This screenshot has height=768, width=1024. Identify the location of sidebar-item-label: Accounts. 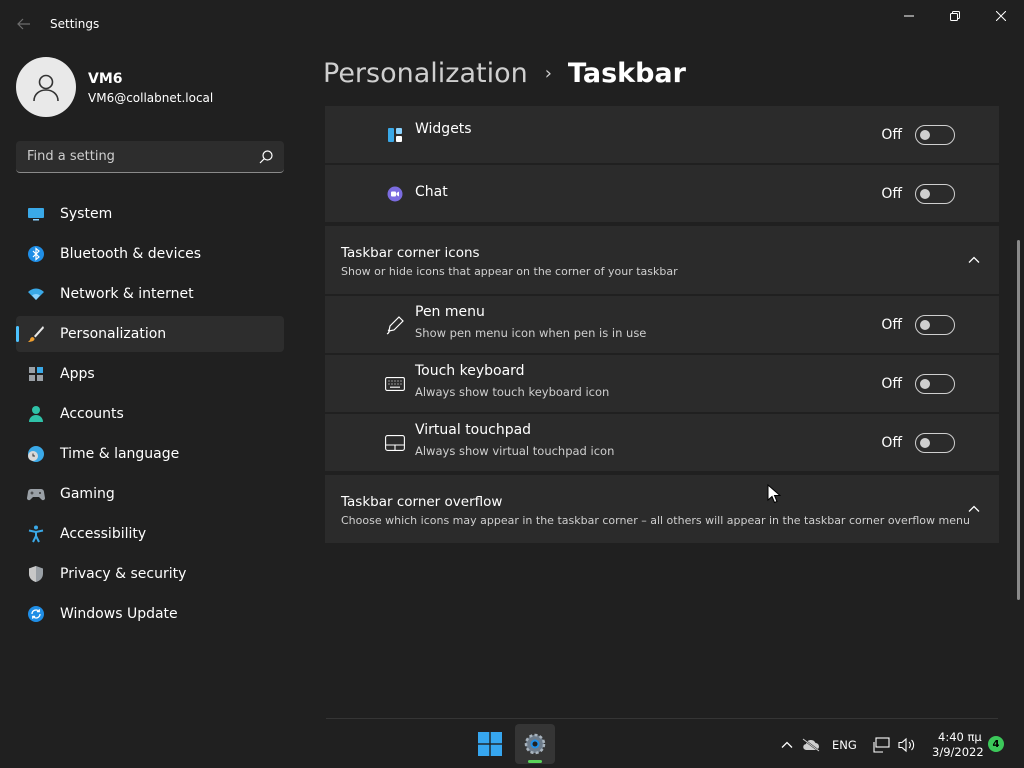
(92, 414).